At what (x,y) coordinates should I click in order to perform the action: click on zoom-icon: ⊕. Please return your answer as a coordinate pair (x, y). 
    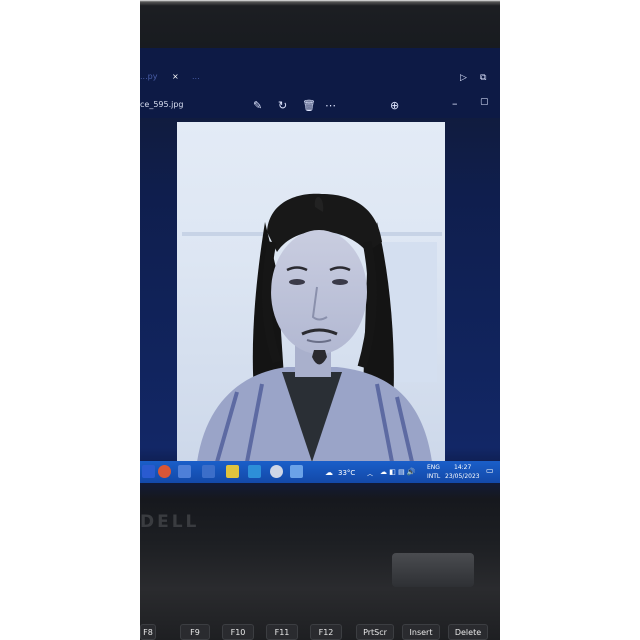
    Looking at the image, I should click on (394, 105).